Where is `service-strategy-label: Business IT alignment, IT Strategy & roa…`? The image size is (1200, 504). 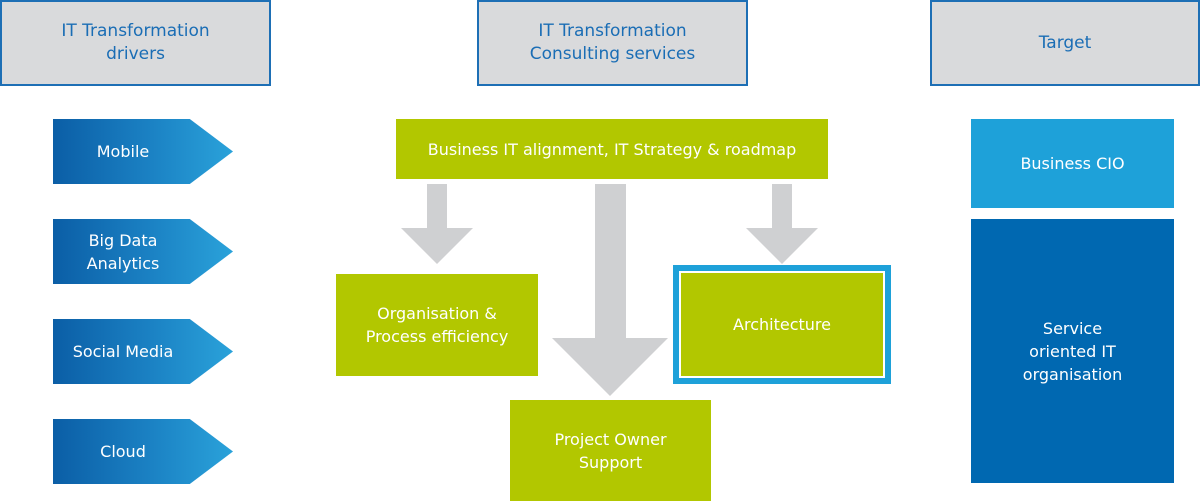 service-strategy-label: Business IT alignment, IT Strategy & roa… is located at coordinates (612, 149).